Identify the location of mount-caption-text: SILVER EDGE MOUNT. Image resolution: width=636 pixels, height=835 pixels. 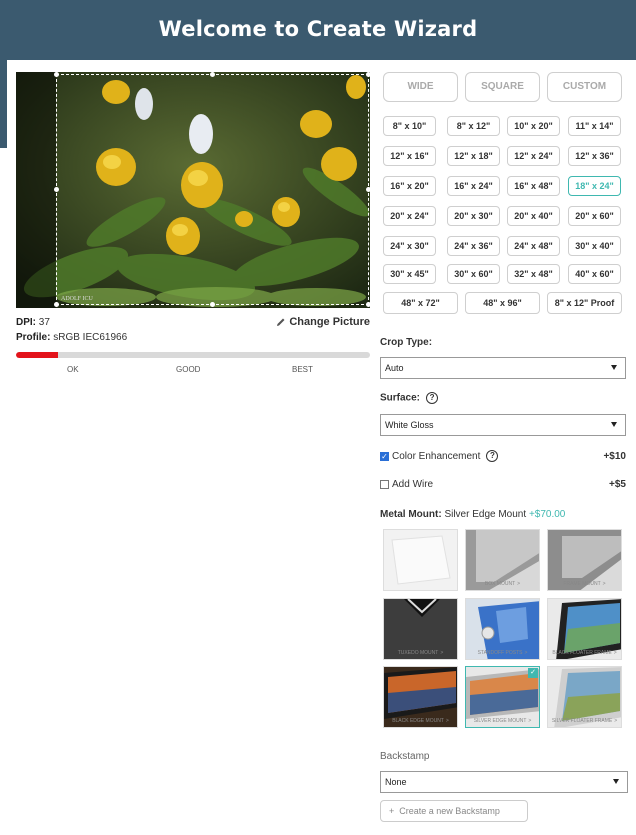
(500, 721).